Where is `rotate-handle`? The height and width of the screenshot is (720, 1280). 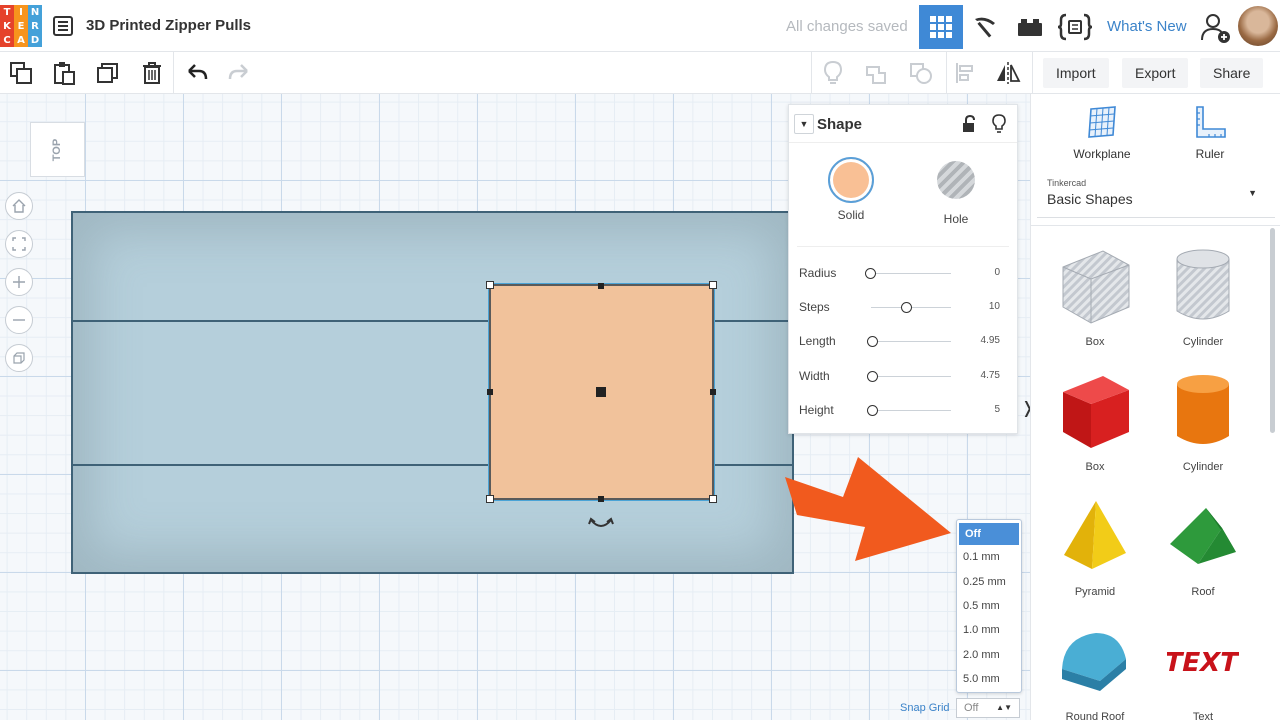
rotate-handle is located at coordinates (601, 526).